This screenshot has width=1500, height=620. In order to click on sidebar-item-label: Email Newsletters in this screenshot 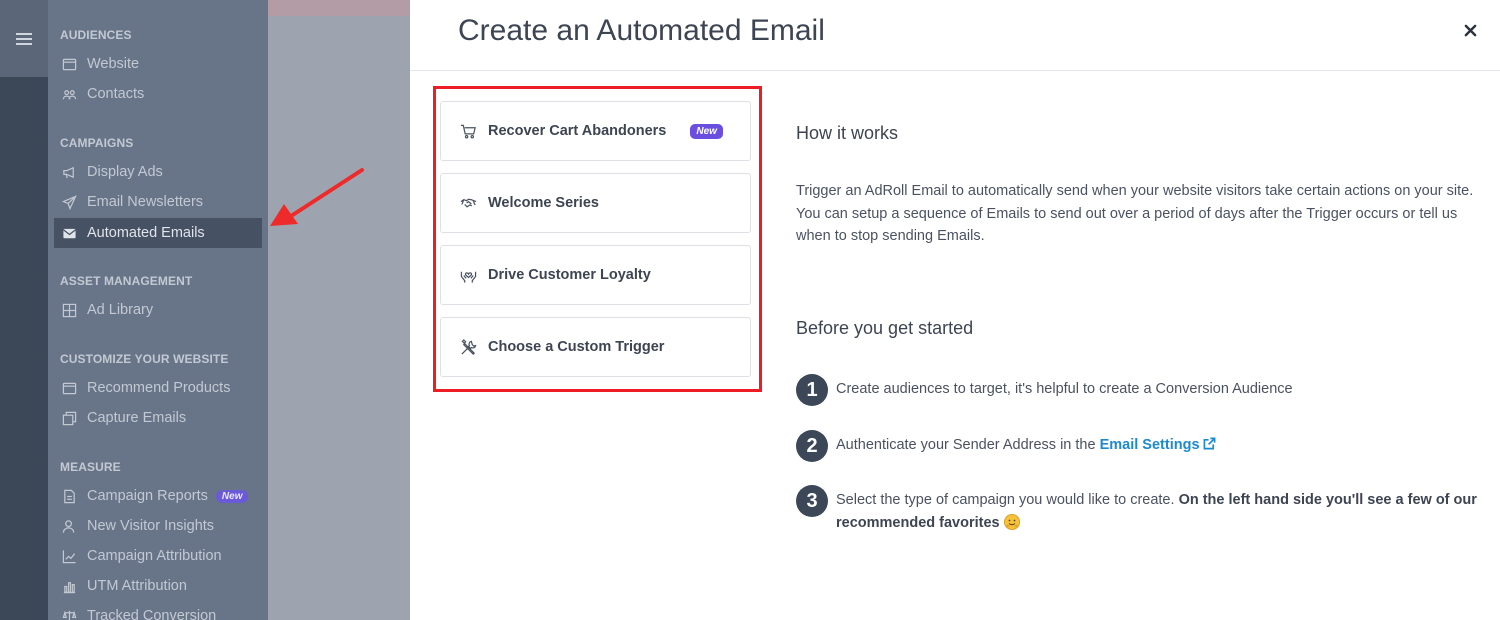, I will do `click(145, 202)`.